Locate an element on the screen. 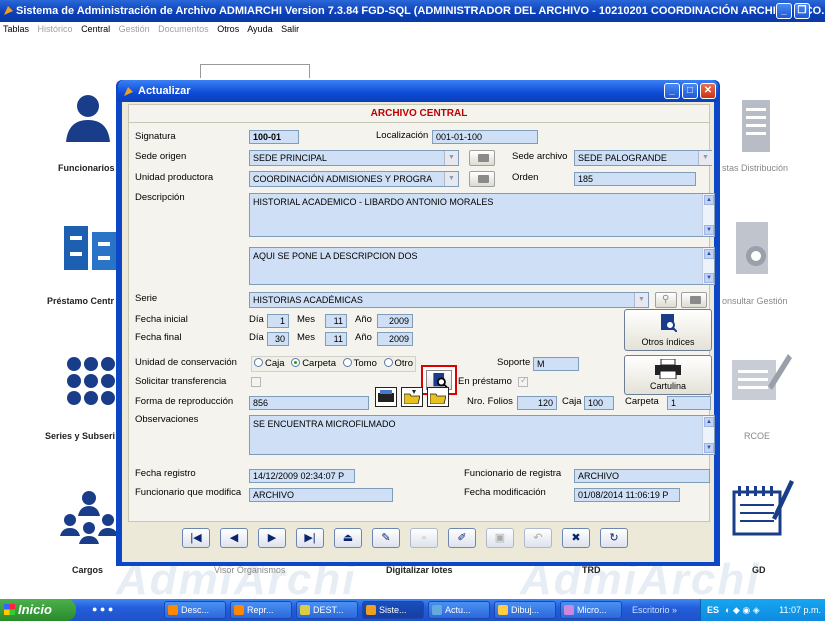 The height and width of the screenshot is (621, 825). radio-caja: Caja is located at coordinates (269, 363).